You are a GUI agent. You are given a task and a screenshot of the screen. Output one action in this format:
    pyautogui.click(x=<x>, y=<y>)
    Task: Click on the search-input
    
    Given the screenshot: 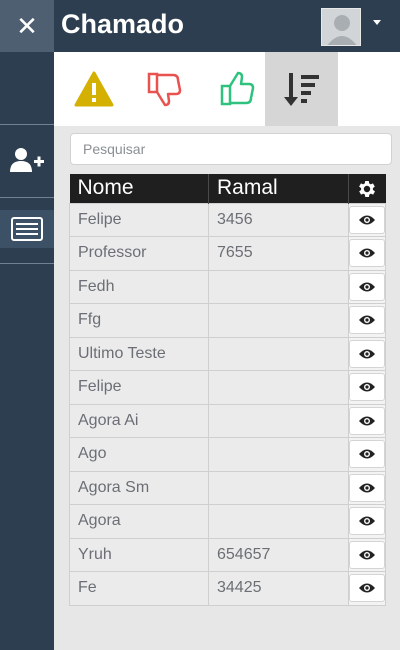 What is the action you would take?
    pyautogui.click(x=231, y=149)
    